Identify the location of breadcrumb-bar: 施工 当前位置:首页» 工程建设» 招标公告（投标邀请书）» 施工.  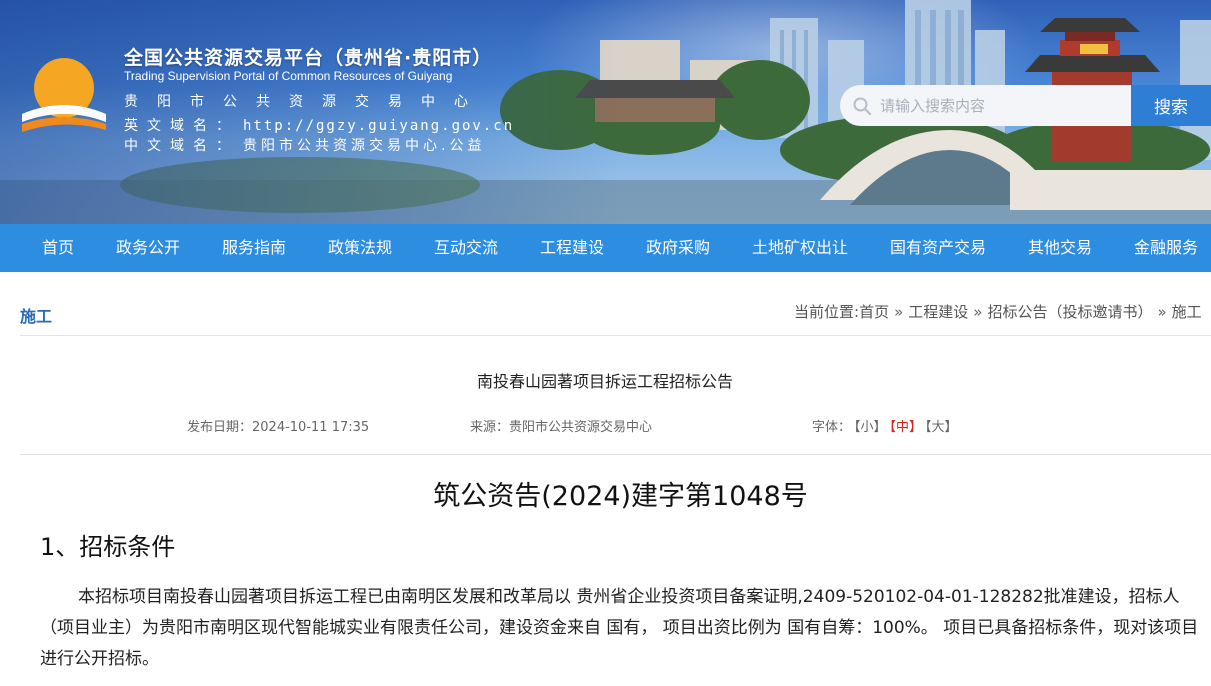
(615, 314).